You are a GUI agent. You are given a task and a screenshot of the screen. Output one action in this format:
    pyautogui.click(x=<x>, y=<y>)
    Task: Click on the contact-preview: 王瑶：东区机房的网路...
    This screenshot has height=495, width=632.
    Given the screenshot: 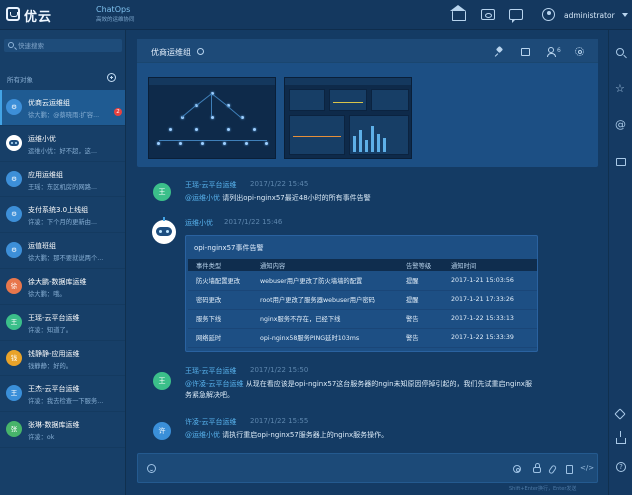 What is the action you would take?
    pyautogui.click(x=62, y=187)
    